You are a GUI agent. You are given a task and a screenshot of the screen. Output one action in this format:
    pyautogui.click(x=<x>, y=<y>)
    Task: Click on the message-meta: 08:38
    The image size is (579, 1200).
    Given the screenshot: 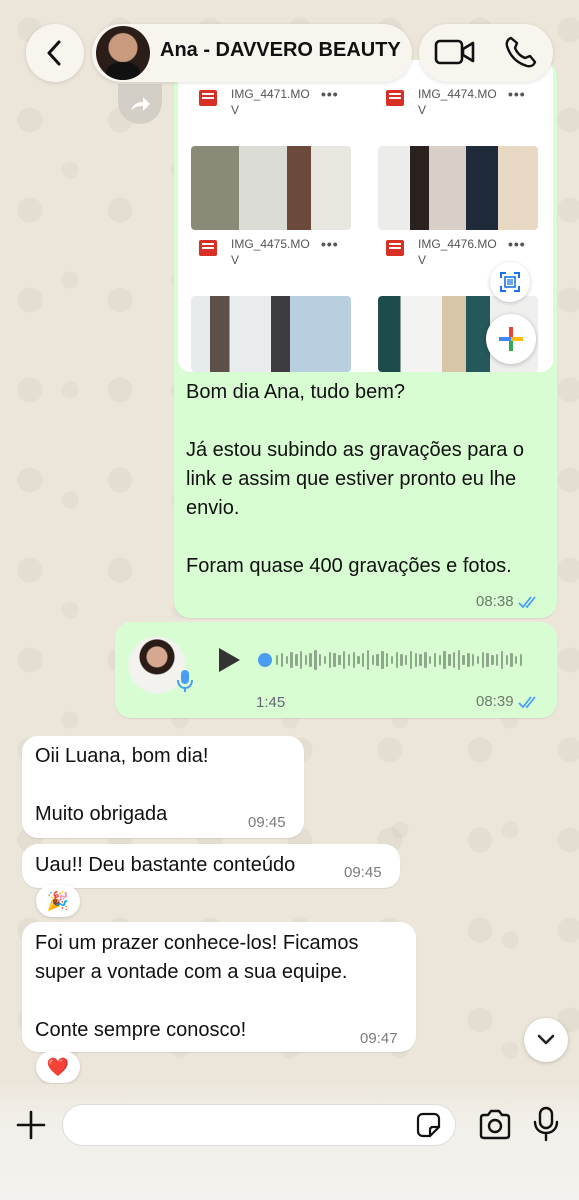 What is the action you would take?
    pyautogui.click(x=508, y=601)
    